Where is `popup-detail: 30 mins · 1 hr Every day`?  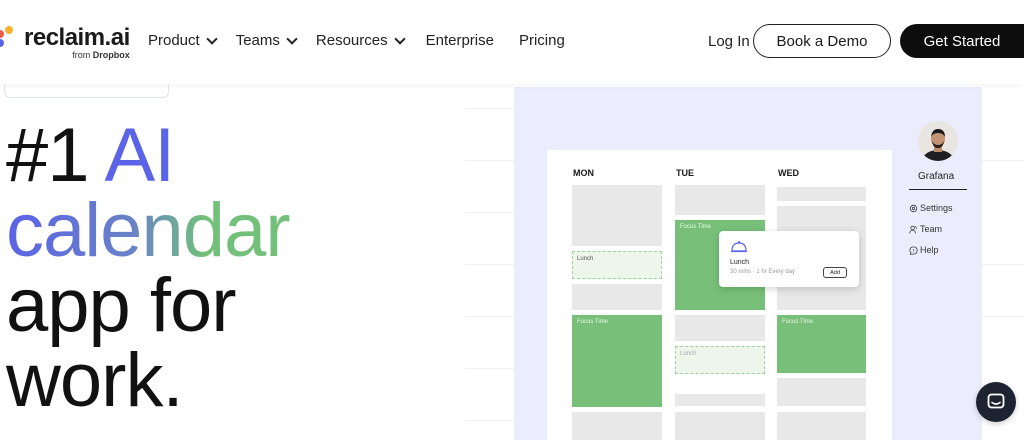
popup-detail: 30 mins · 1 hr Every day is located at coordinates (763, 272).